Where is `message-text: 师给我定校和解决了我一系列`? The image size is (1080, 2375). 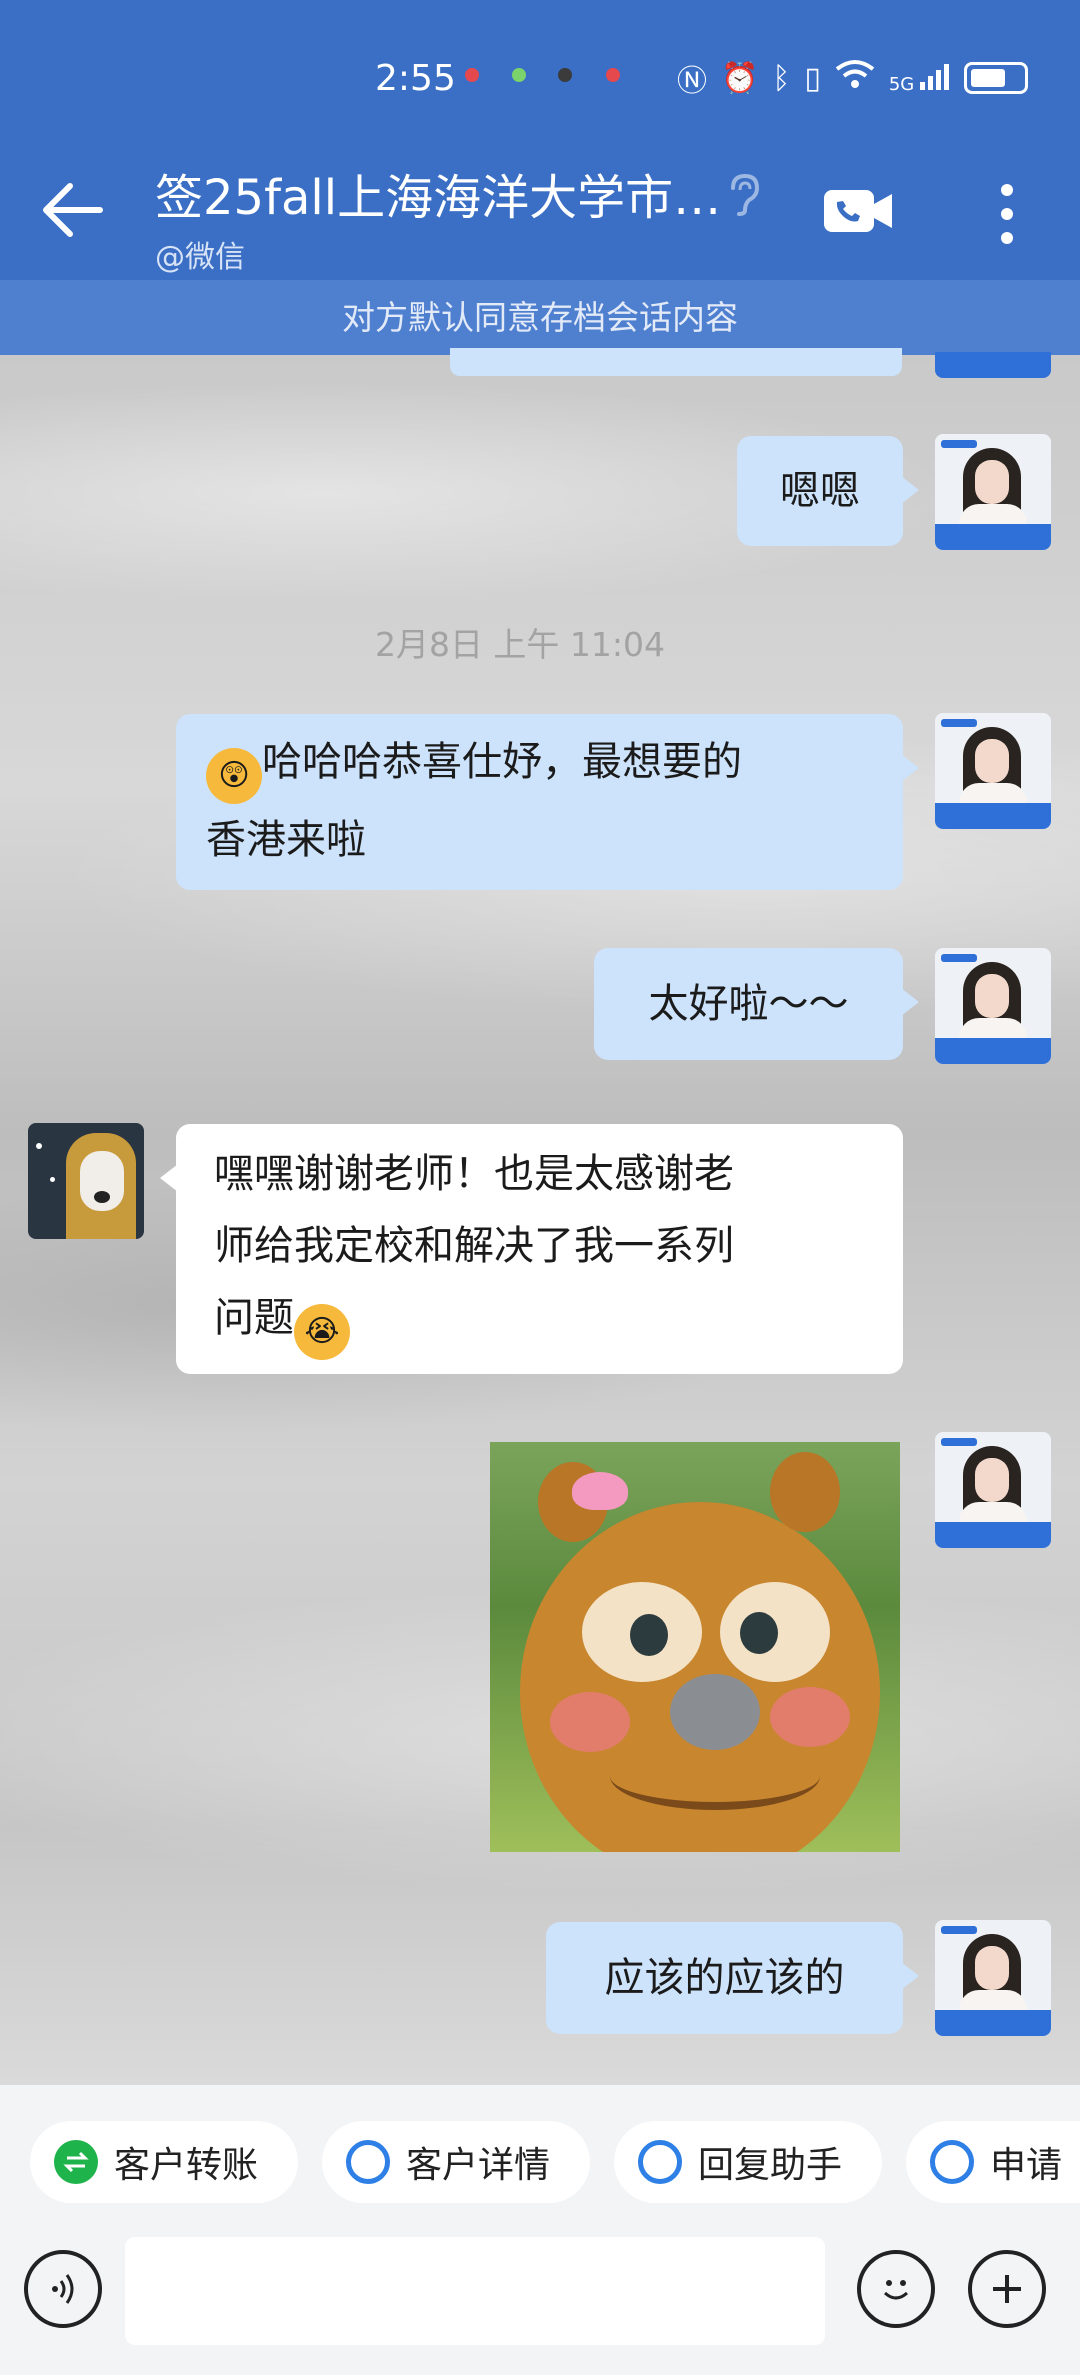 message-text: 师给我定校和解决了我一系列 is located at coordinates (474, 1246).